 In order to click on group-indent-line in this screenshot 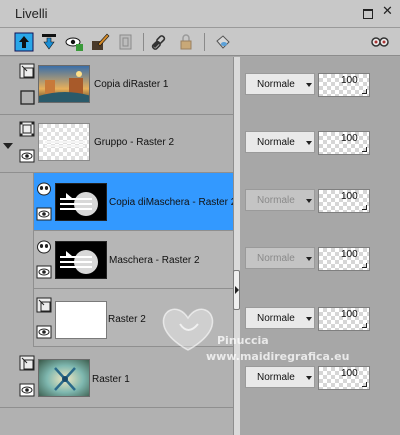, I will do `click(33, 260)`.